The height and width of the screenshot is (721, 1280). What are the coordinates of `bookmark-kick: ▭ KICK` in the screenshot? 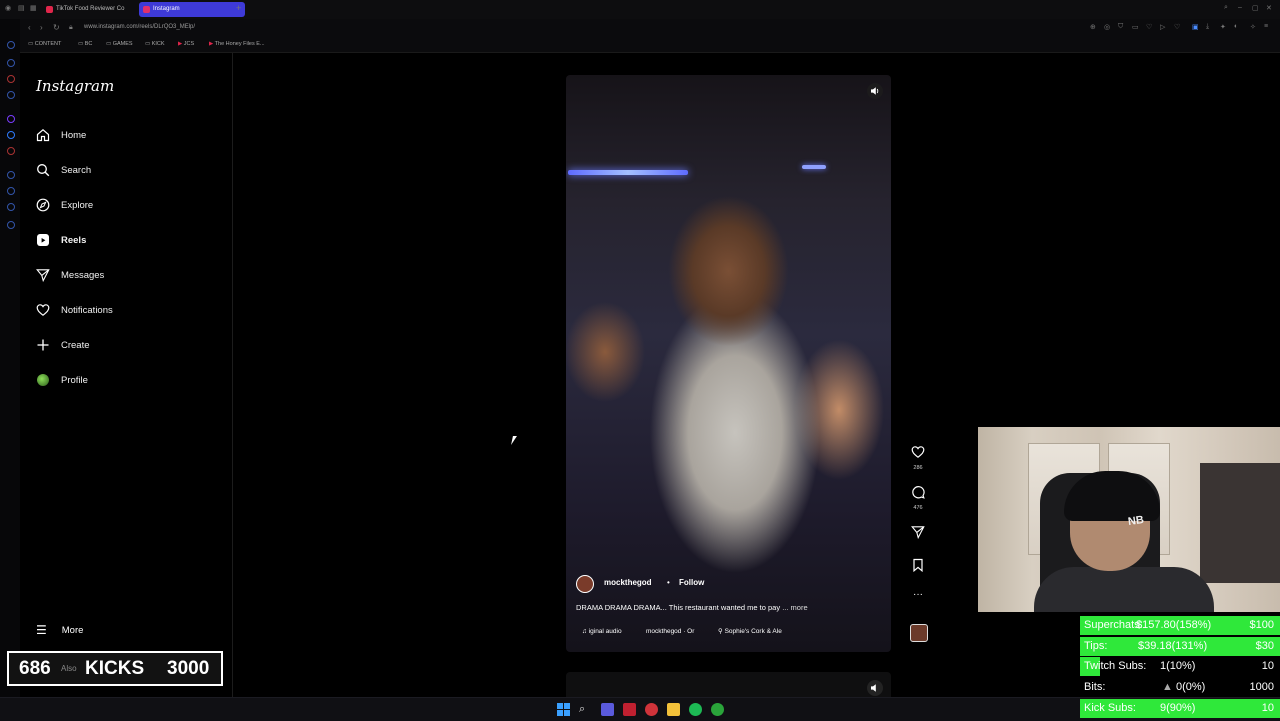 It's located at (155, 44).